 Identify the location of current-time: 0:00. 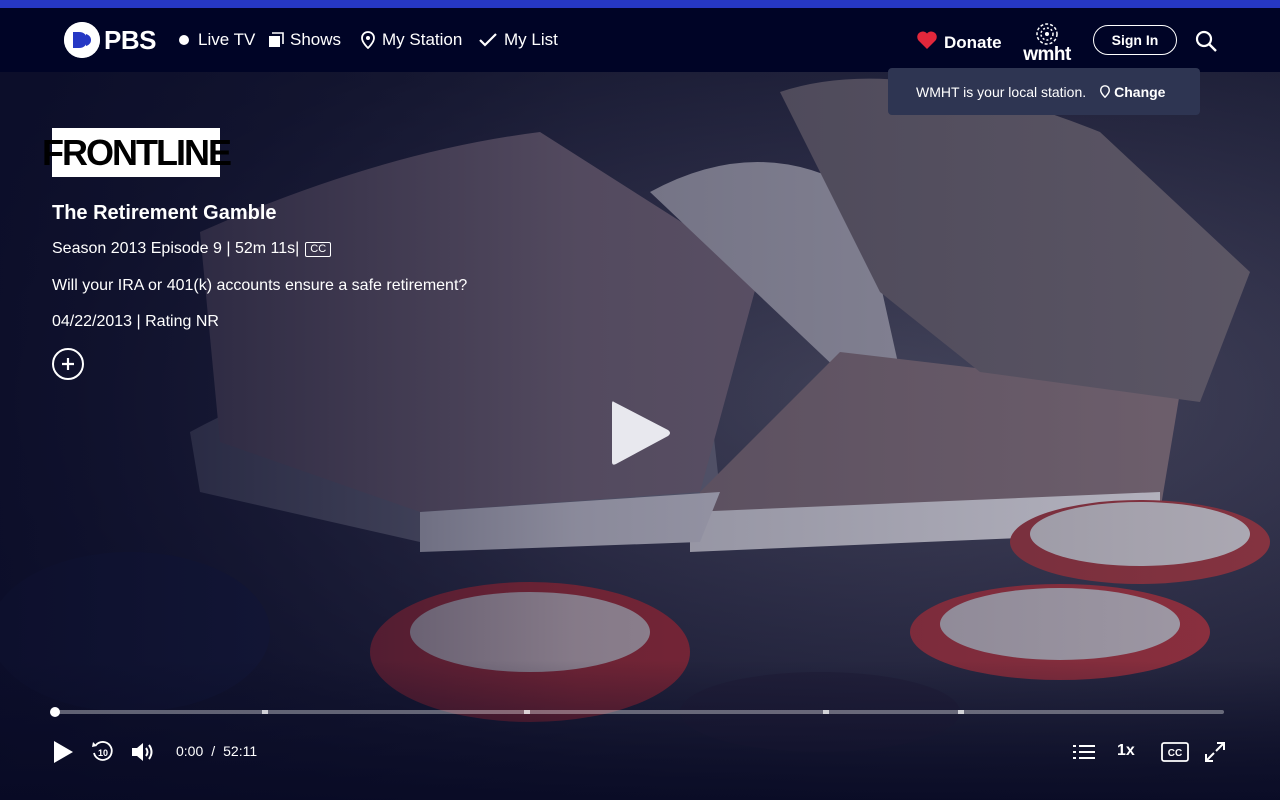
(190, 751).